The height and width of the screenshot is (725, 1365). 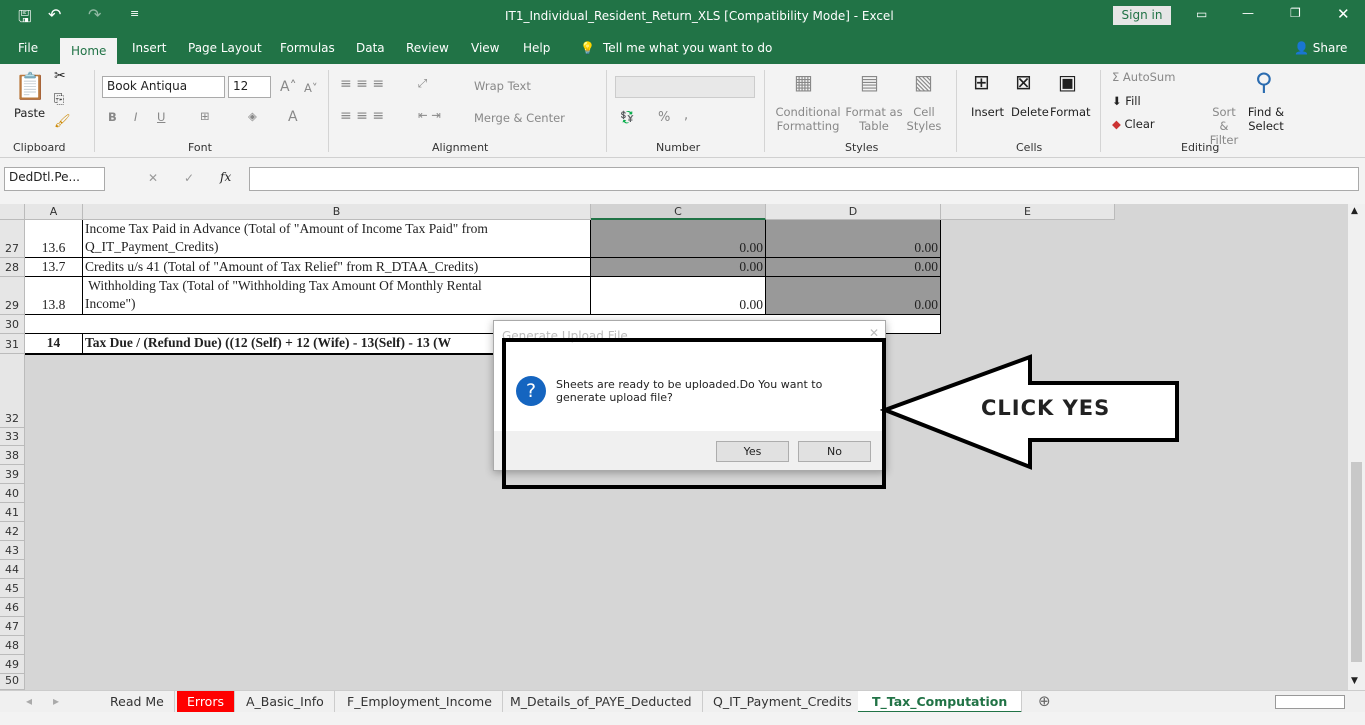 What do you see at coordinates (808, 119) in the screenshot?
I see `conditional-formatting-button: Conditional Formatting` at bounding box center [808, 119].